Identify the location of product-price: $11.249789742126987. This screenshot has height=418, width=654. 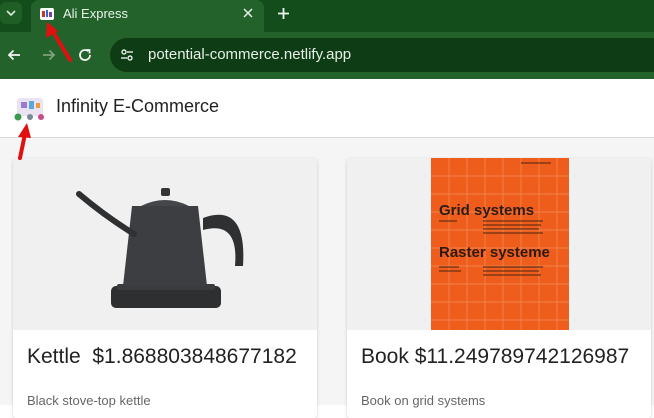
(522, 356).